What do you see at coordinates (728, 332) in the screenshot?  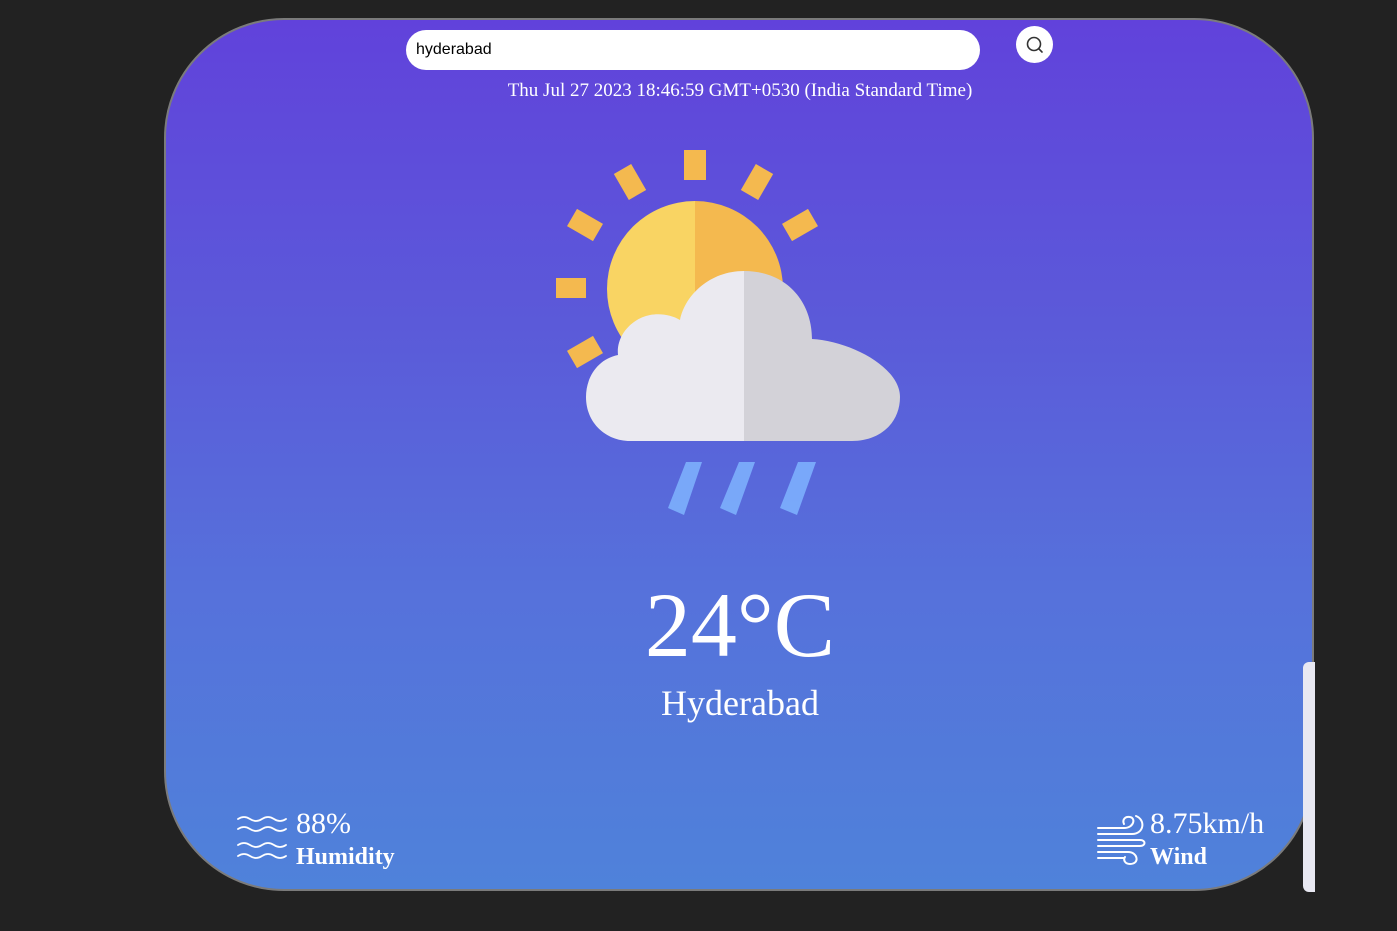 I see `sun-cloud-rain-icon` at bounding box center [728, 332].